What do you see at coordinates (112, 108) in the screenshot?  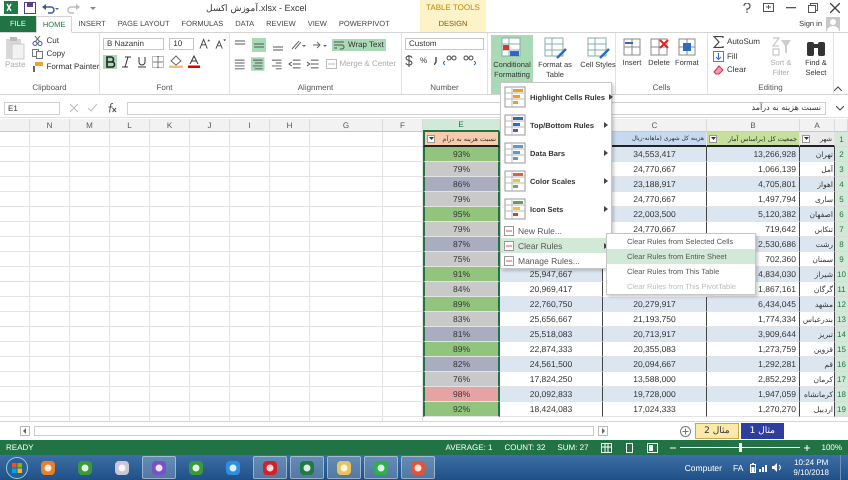 I see `insert-function-icon` at bounding box center [112, 108].